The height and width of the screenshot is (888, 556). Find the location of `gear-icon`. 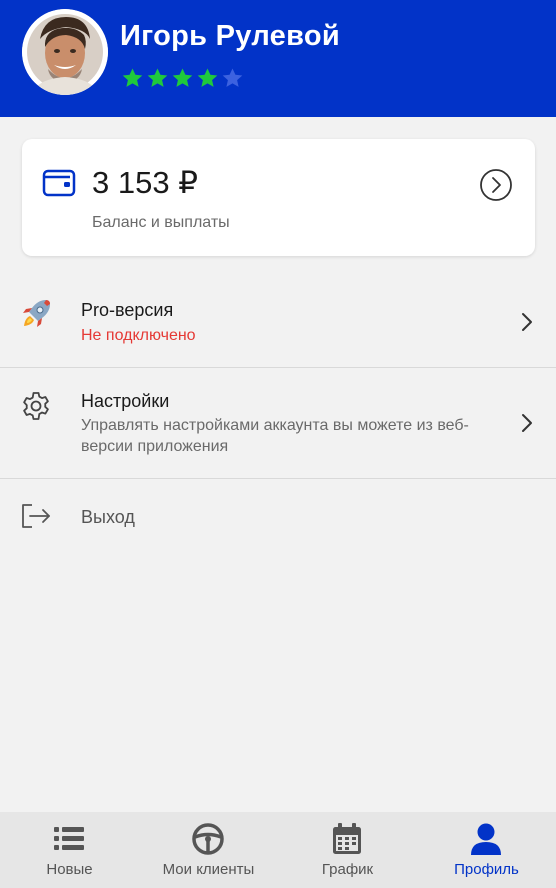

gear-icon is located at coordinates (36, 406).